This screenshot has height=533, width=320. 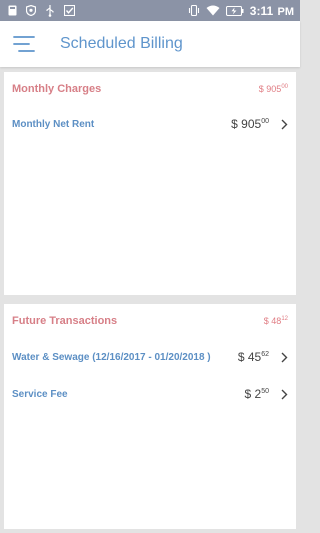 I want to click on charge-row-monthly-net-rent: Monthly Net Rent $ 90500, so click(x=151, y=124).